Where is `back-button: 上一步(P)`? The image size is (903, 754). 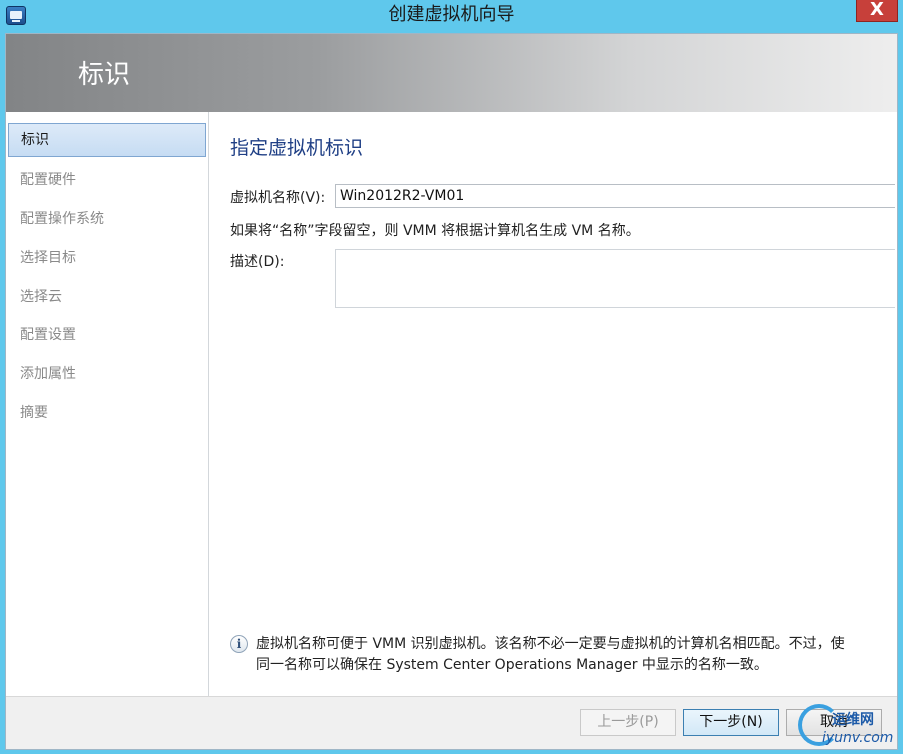
back-button: 上一步(P) is located at coordinates (628, 722).